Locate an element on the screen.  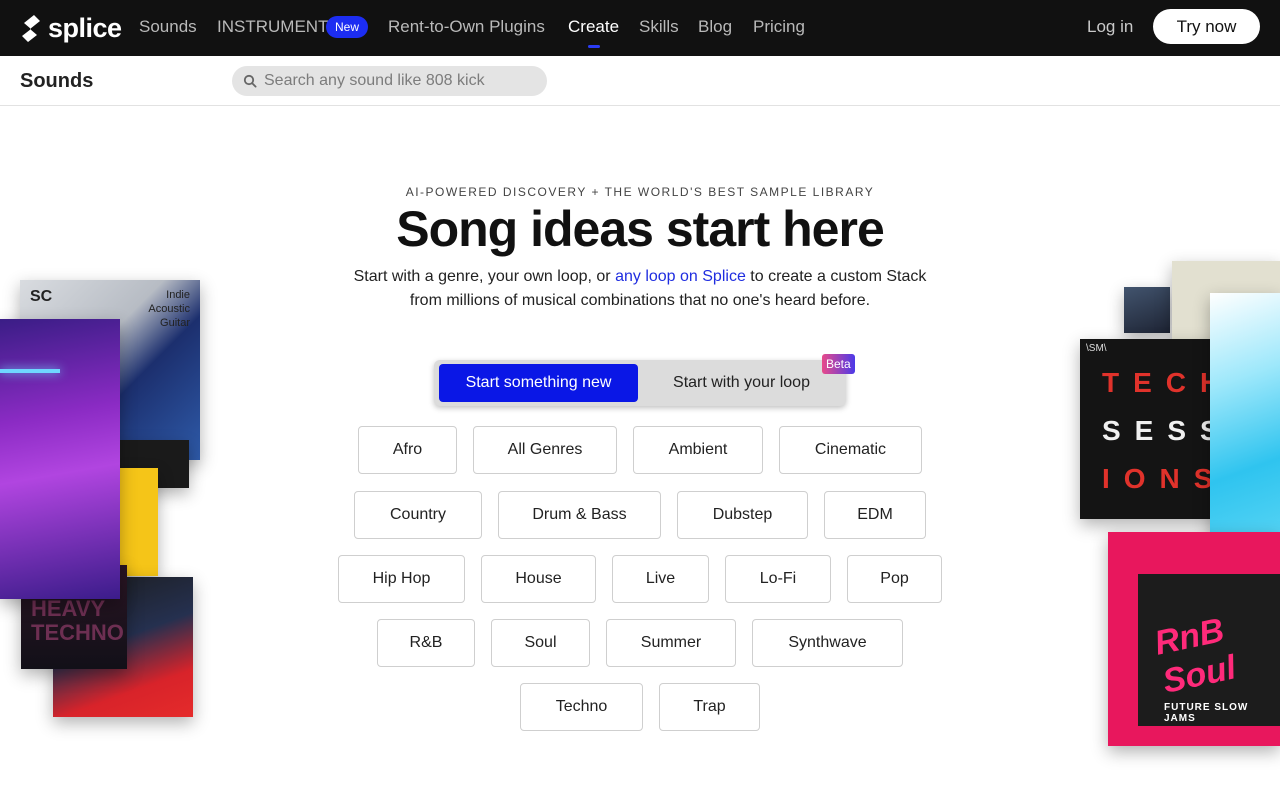
search-bar is located at coordinates (389, 81).